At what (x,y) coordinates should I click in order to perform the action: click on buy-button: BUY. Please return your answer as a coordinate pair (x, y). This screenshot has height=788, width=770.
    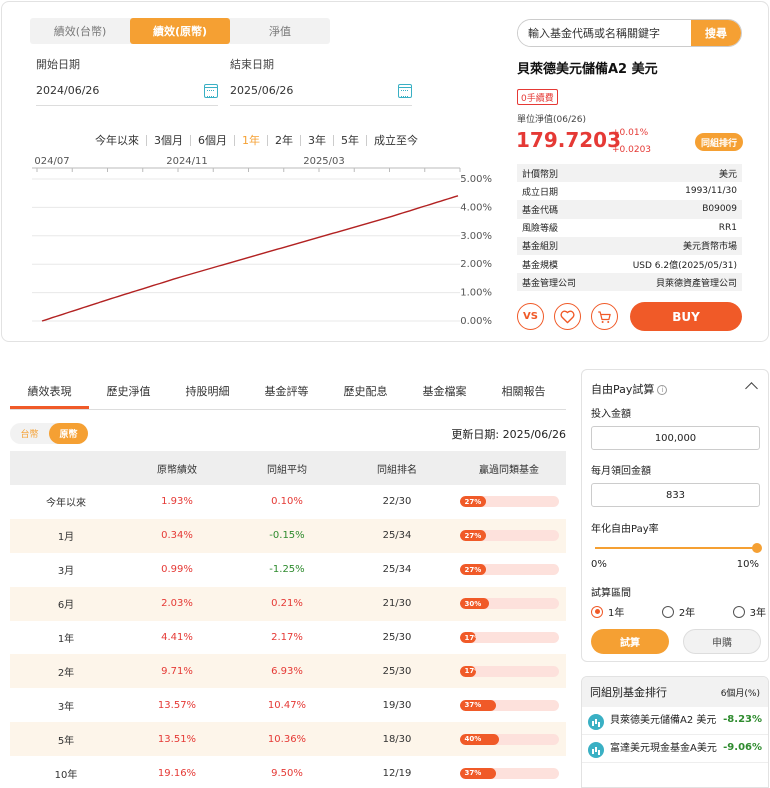
    Looking at the image, I should click on (686, 316).